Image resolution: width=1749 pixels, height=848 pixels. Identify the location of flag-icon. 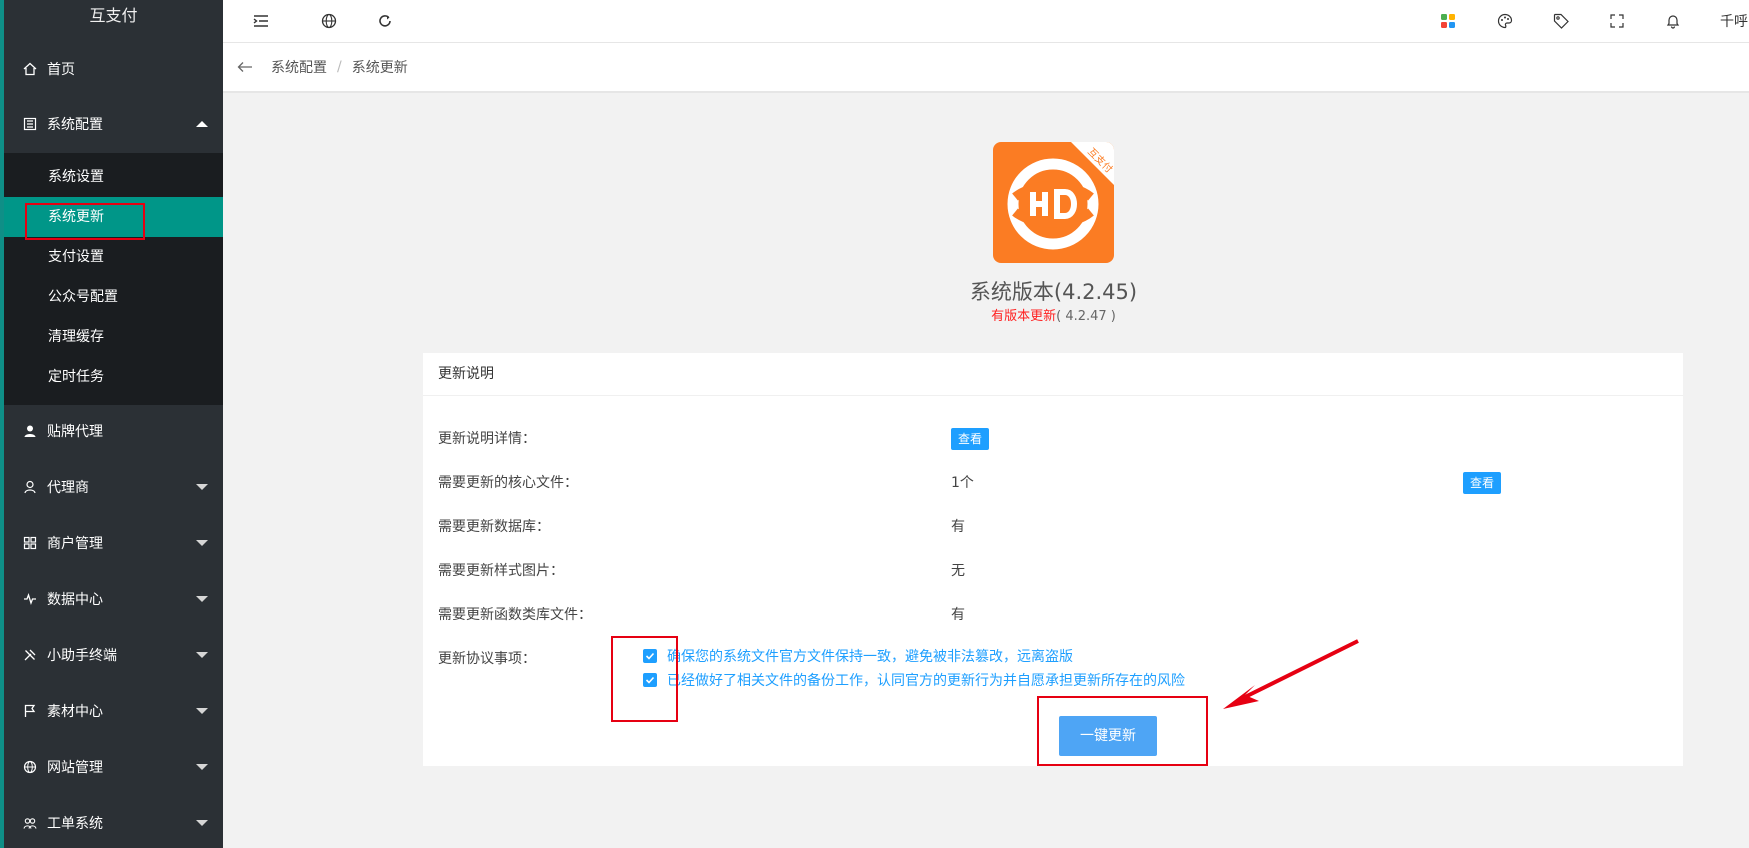
(30, 711).